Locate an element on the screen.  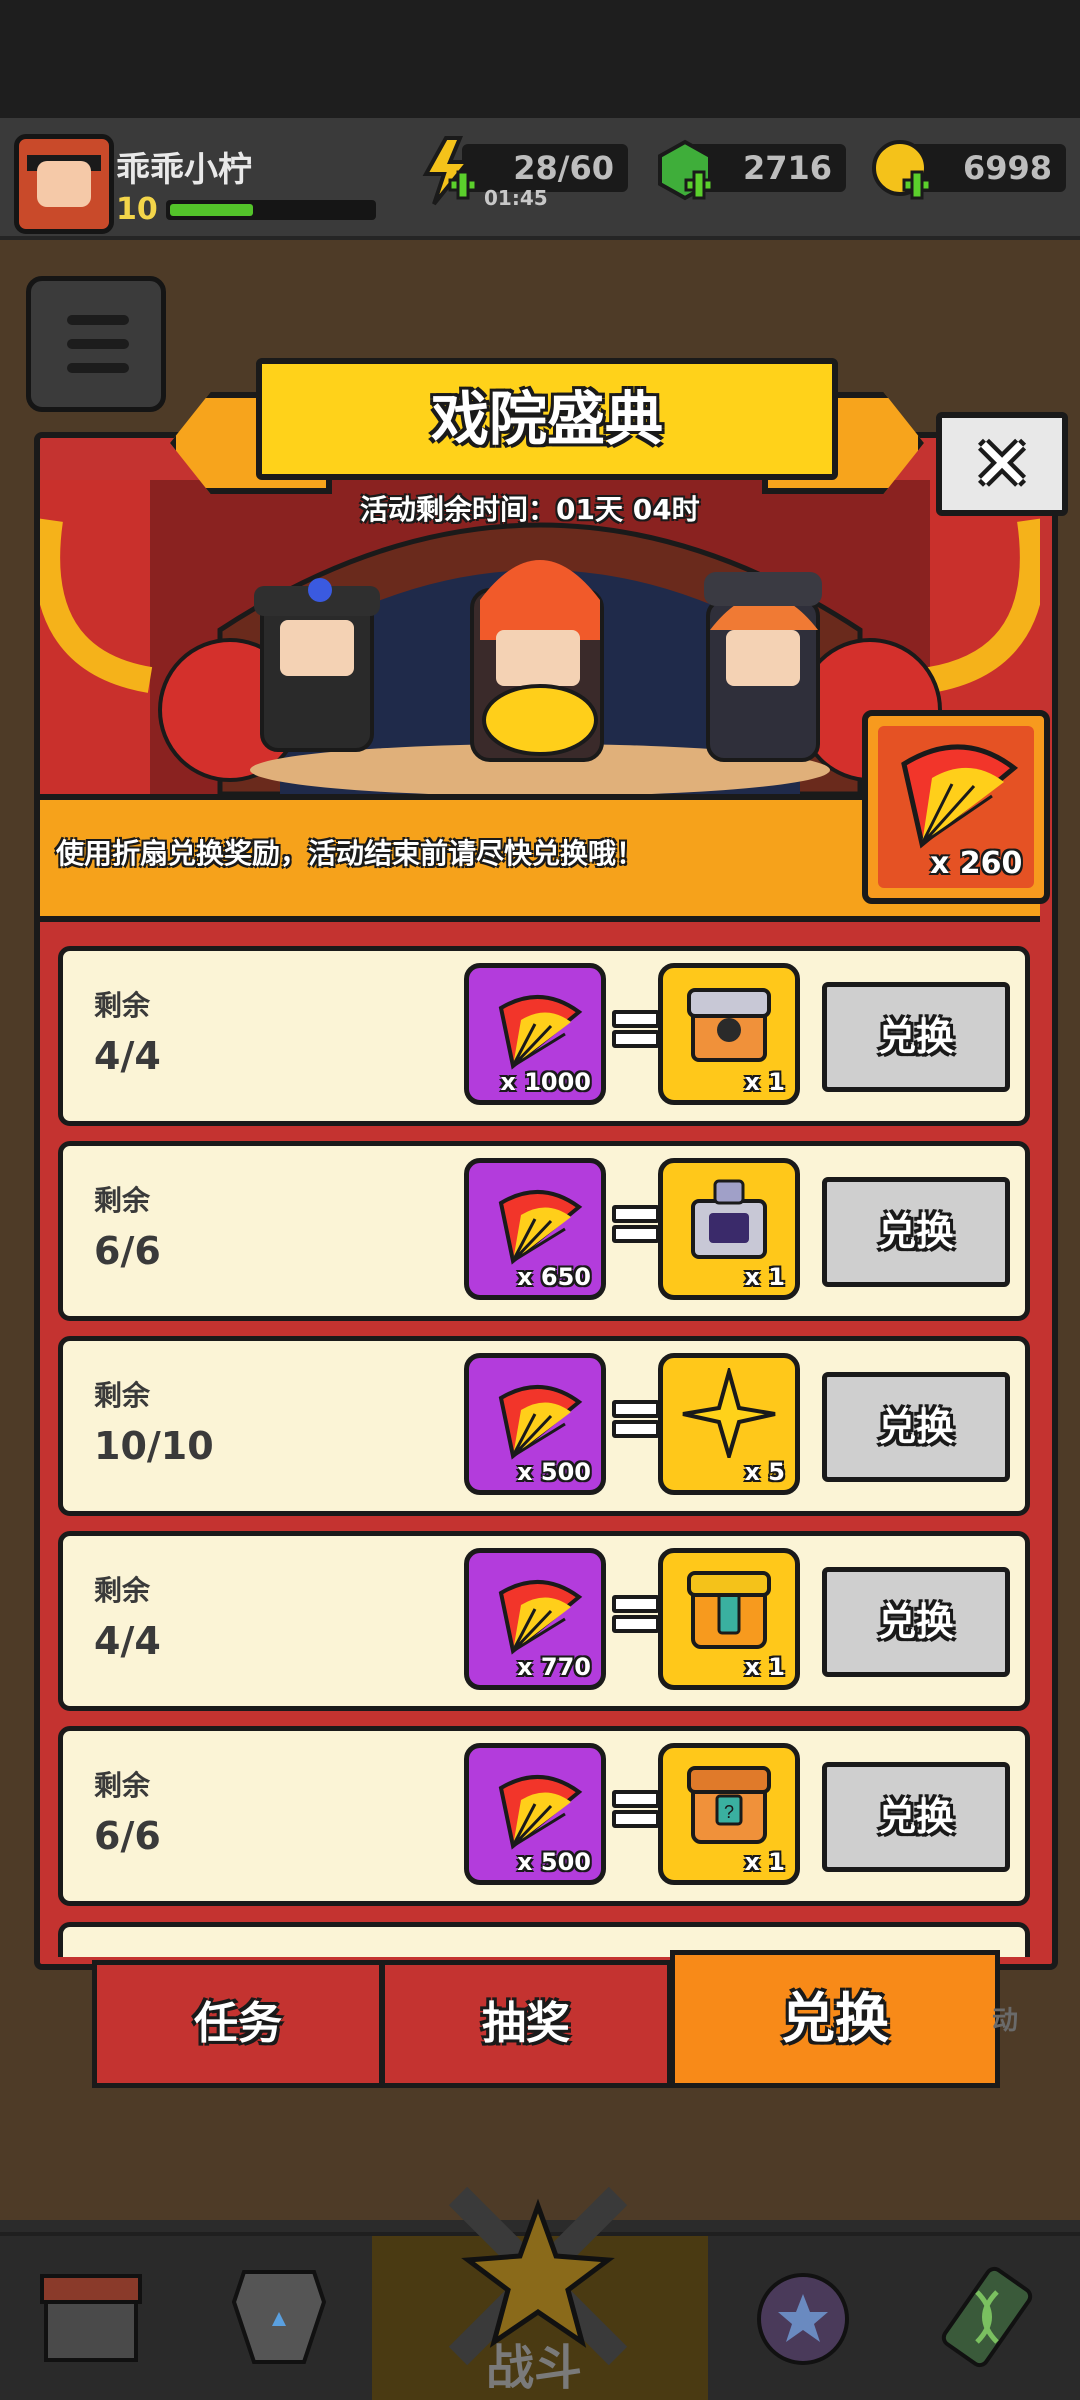
nav-skills is located at coordinates (804, 2318).